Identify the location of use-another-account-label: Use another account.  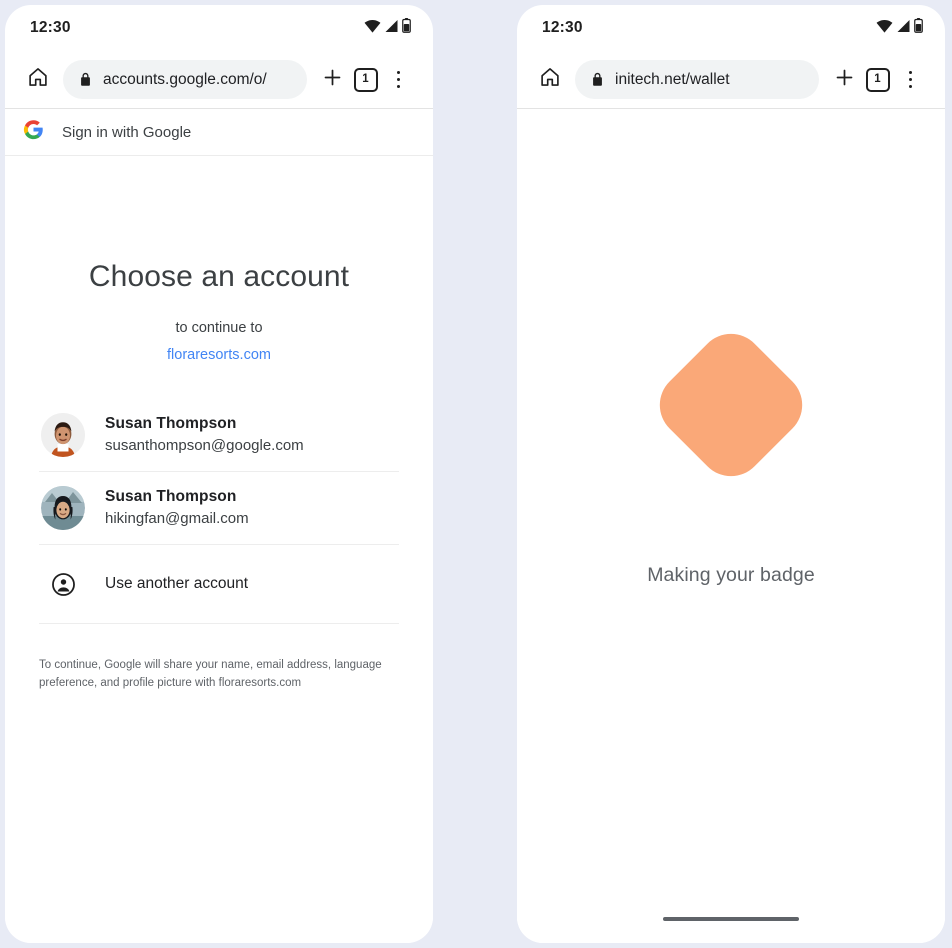
(177, 583).